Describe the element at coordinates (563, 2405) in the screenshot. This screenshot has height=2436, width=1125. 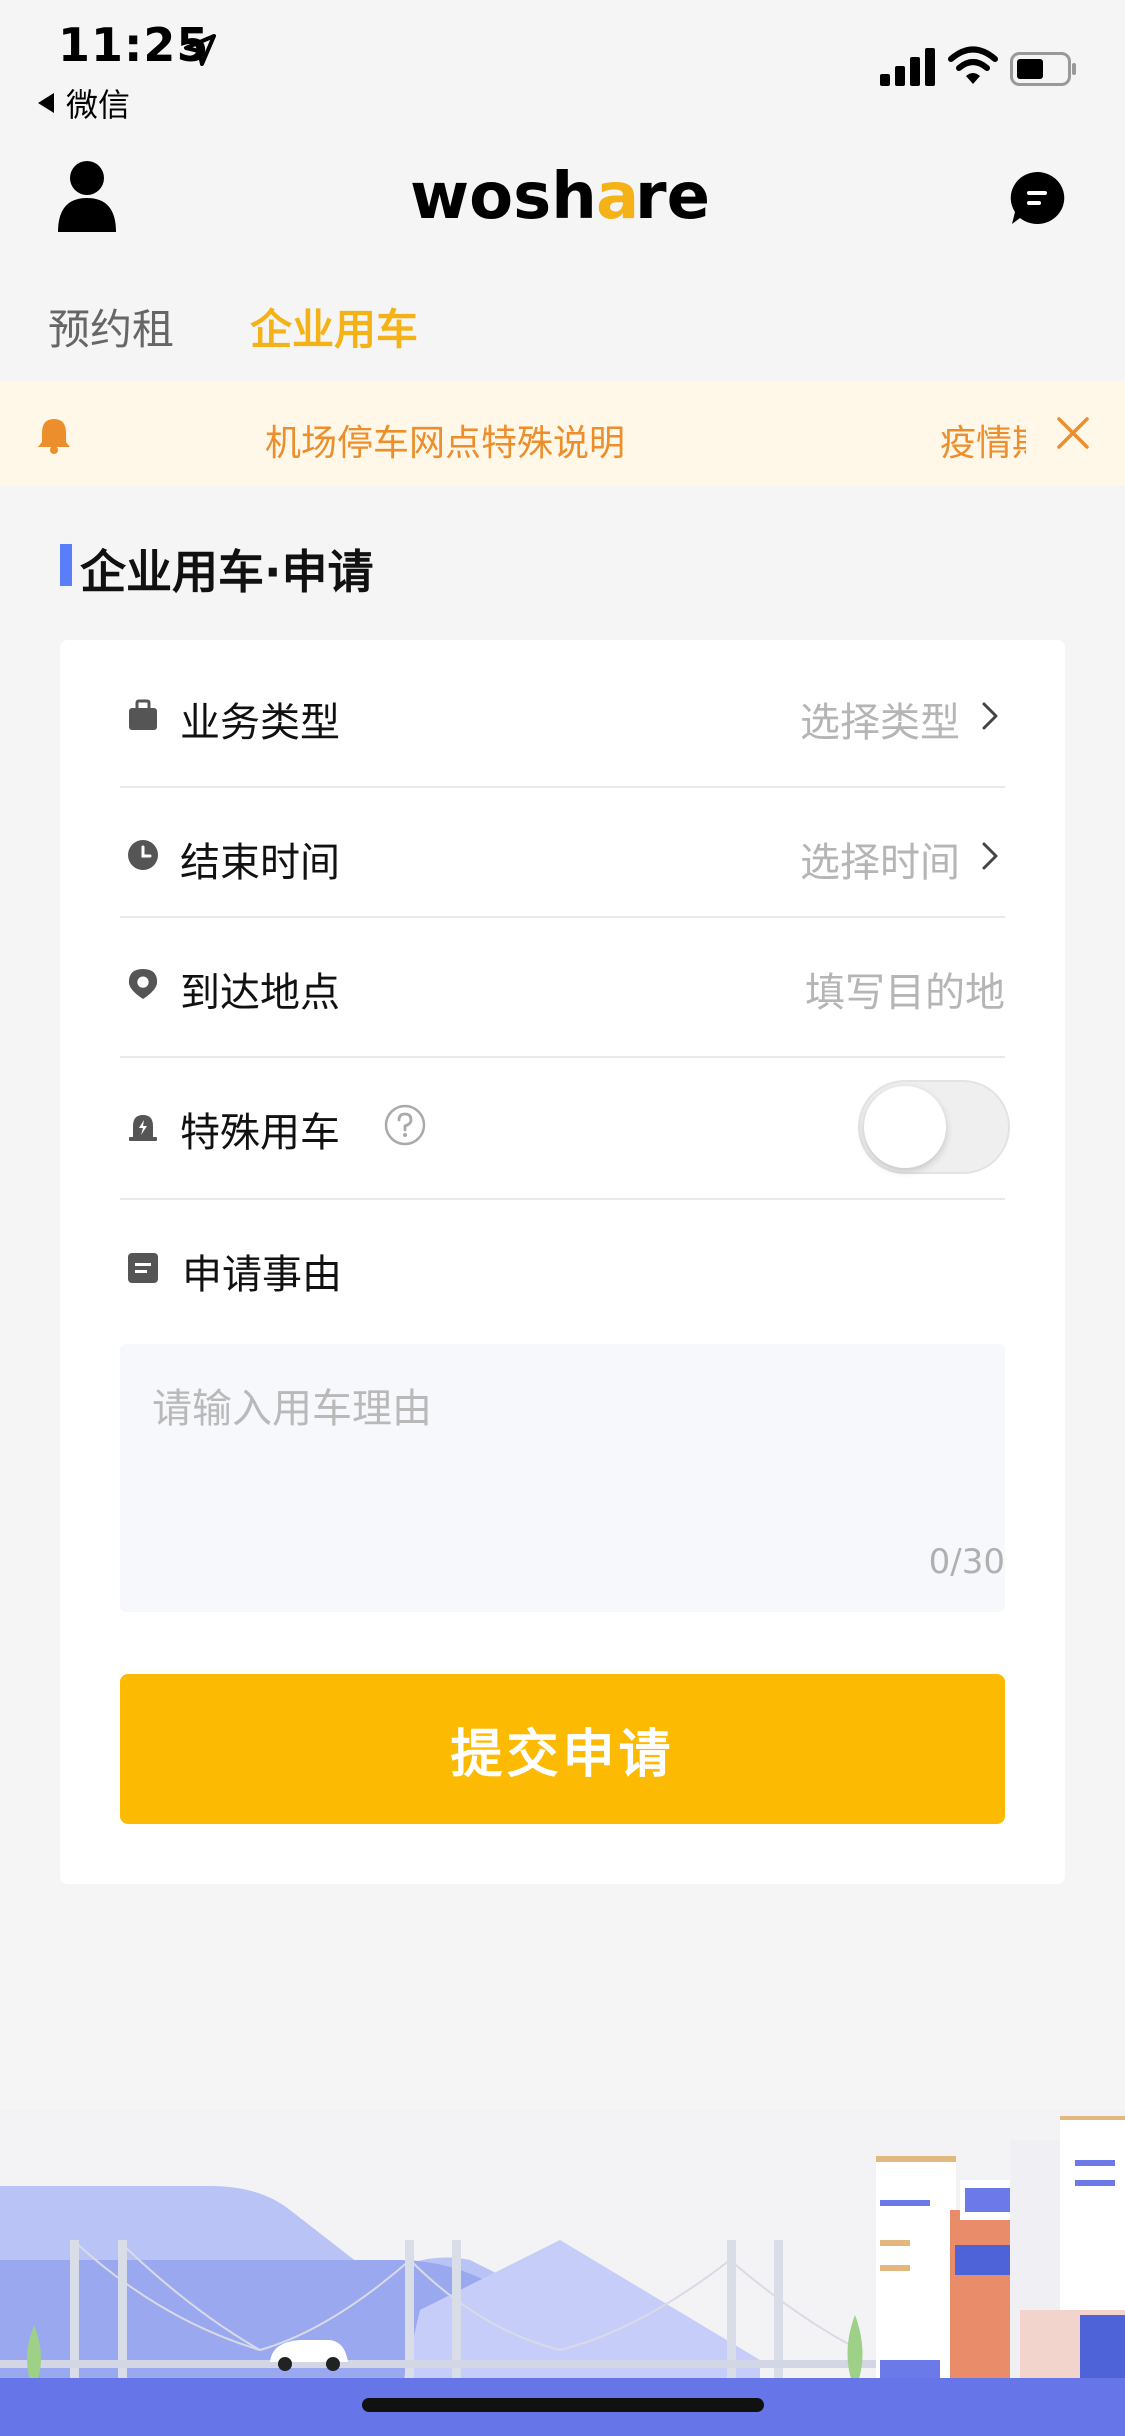
I see `home-indicator` at that location.